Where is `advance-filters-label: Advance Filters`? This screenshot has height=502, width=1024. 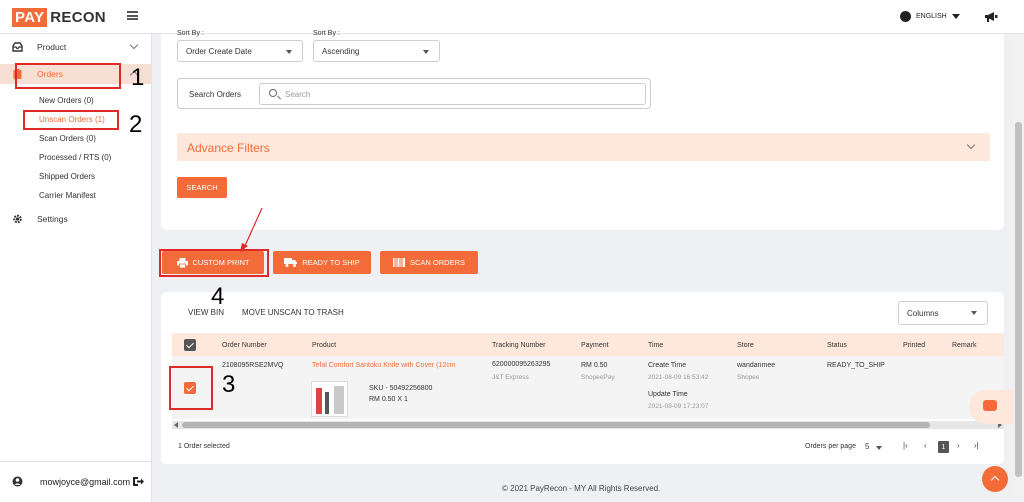
advance-filters-label: Advance Filters is located at coordinates (228, 148).